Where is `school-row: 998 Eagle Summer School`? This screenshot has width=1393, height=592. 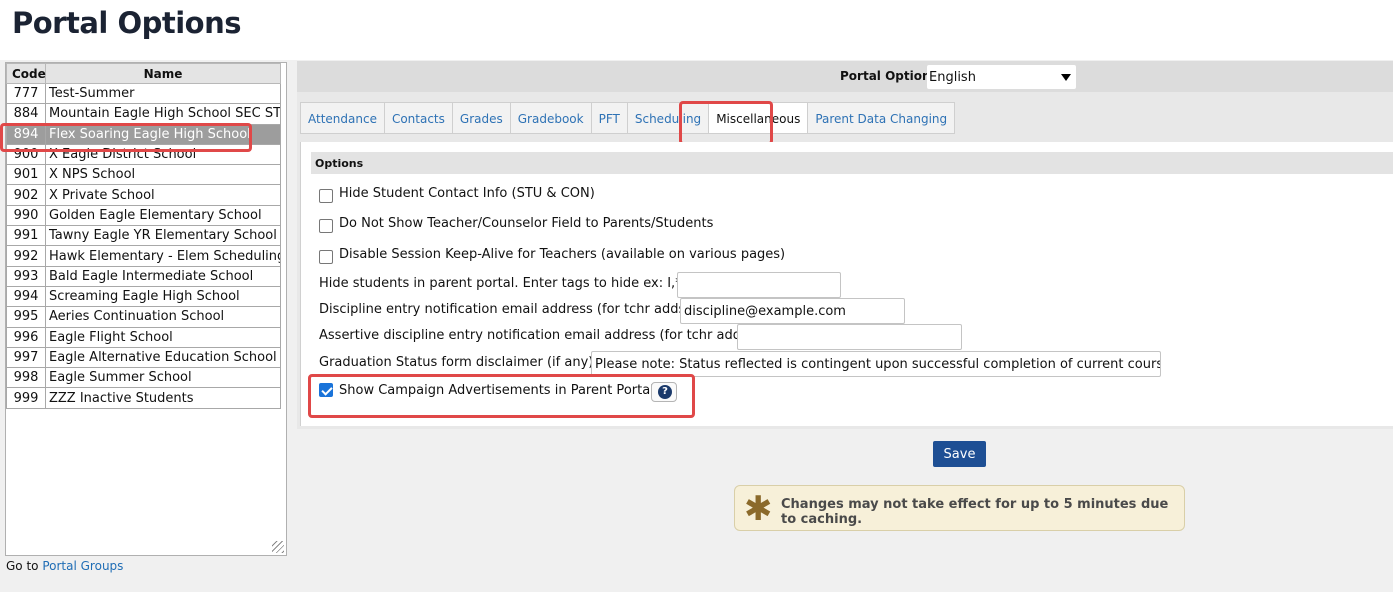 school-row: 998 Eagle Summer School is located at coordinates (143, 378).